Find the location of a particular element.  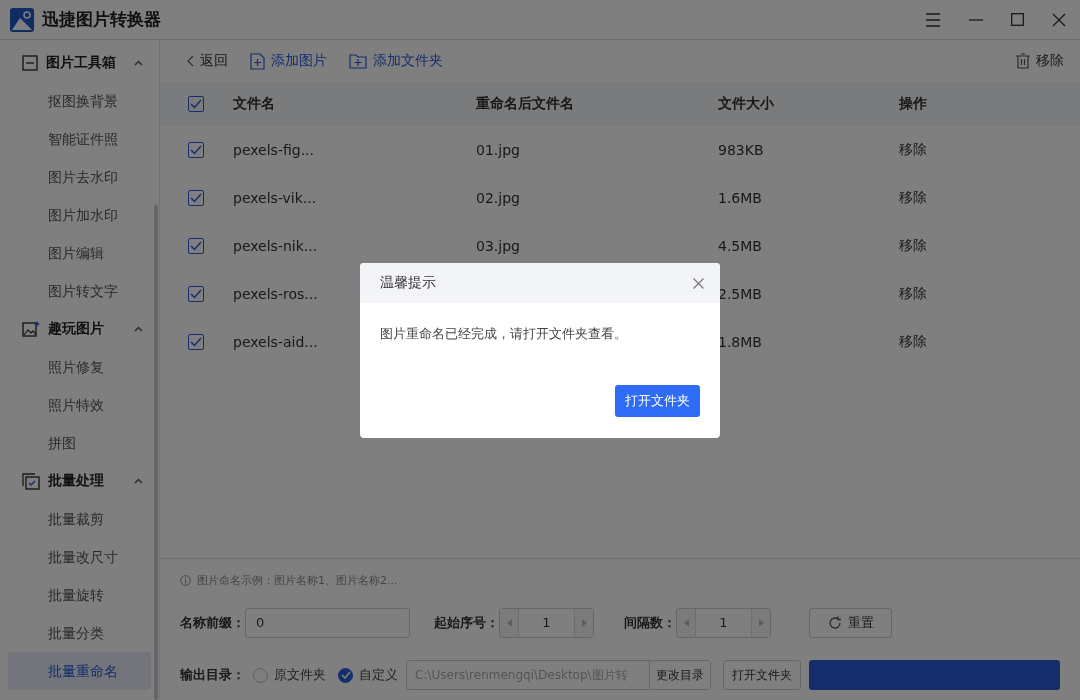

field-label: 名称前缀： is located at coordinates (212, 623).